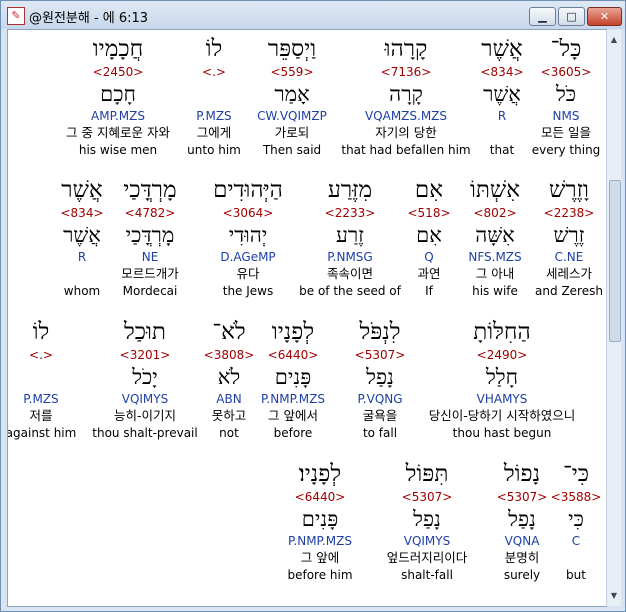  I want to click on hebrew-root, so click(42, 377).